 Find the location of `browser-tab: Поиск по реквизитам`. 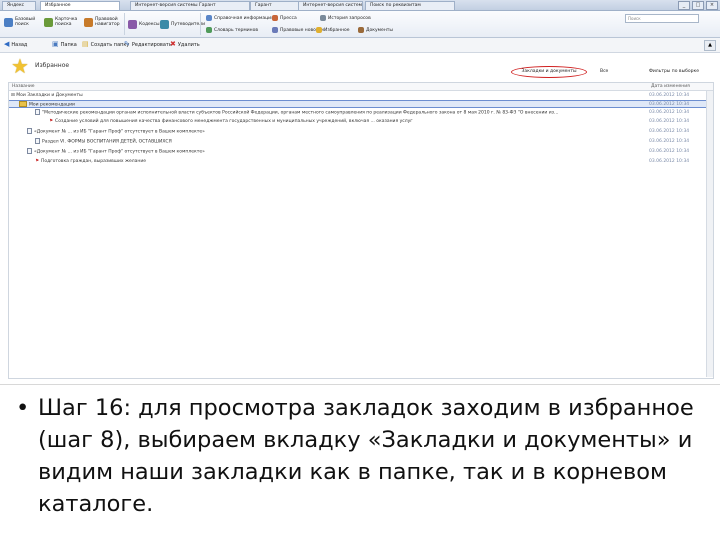

browser-tab: Поиск по реквизитам is located at coordinates (410, 5).